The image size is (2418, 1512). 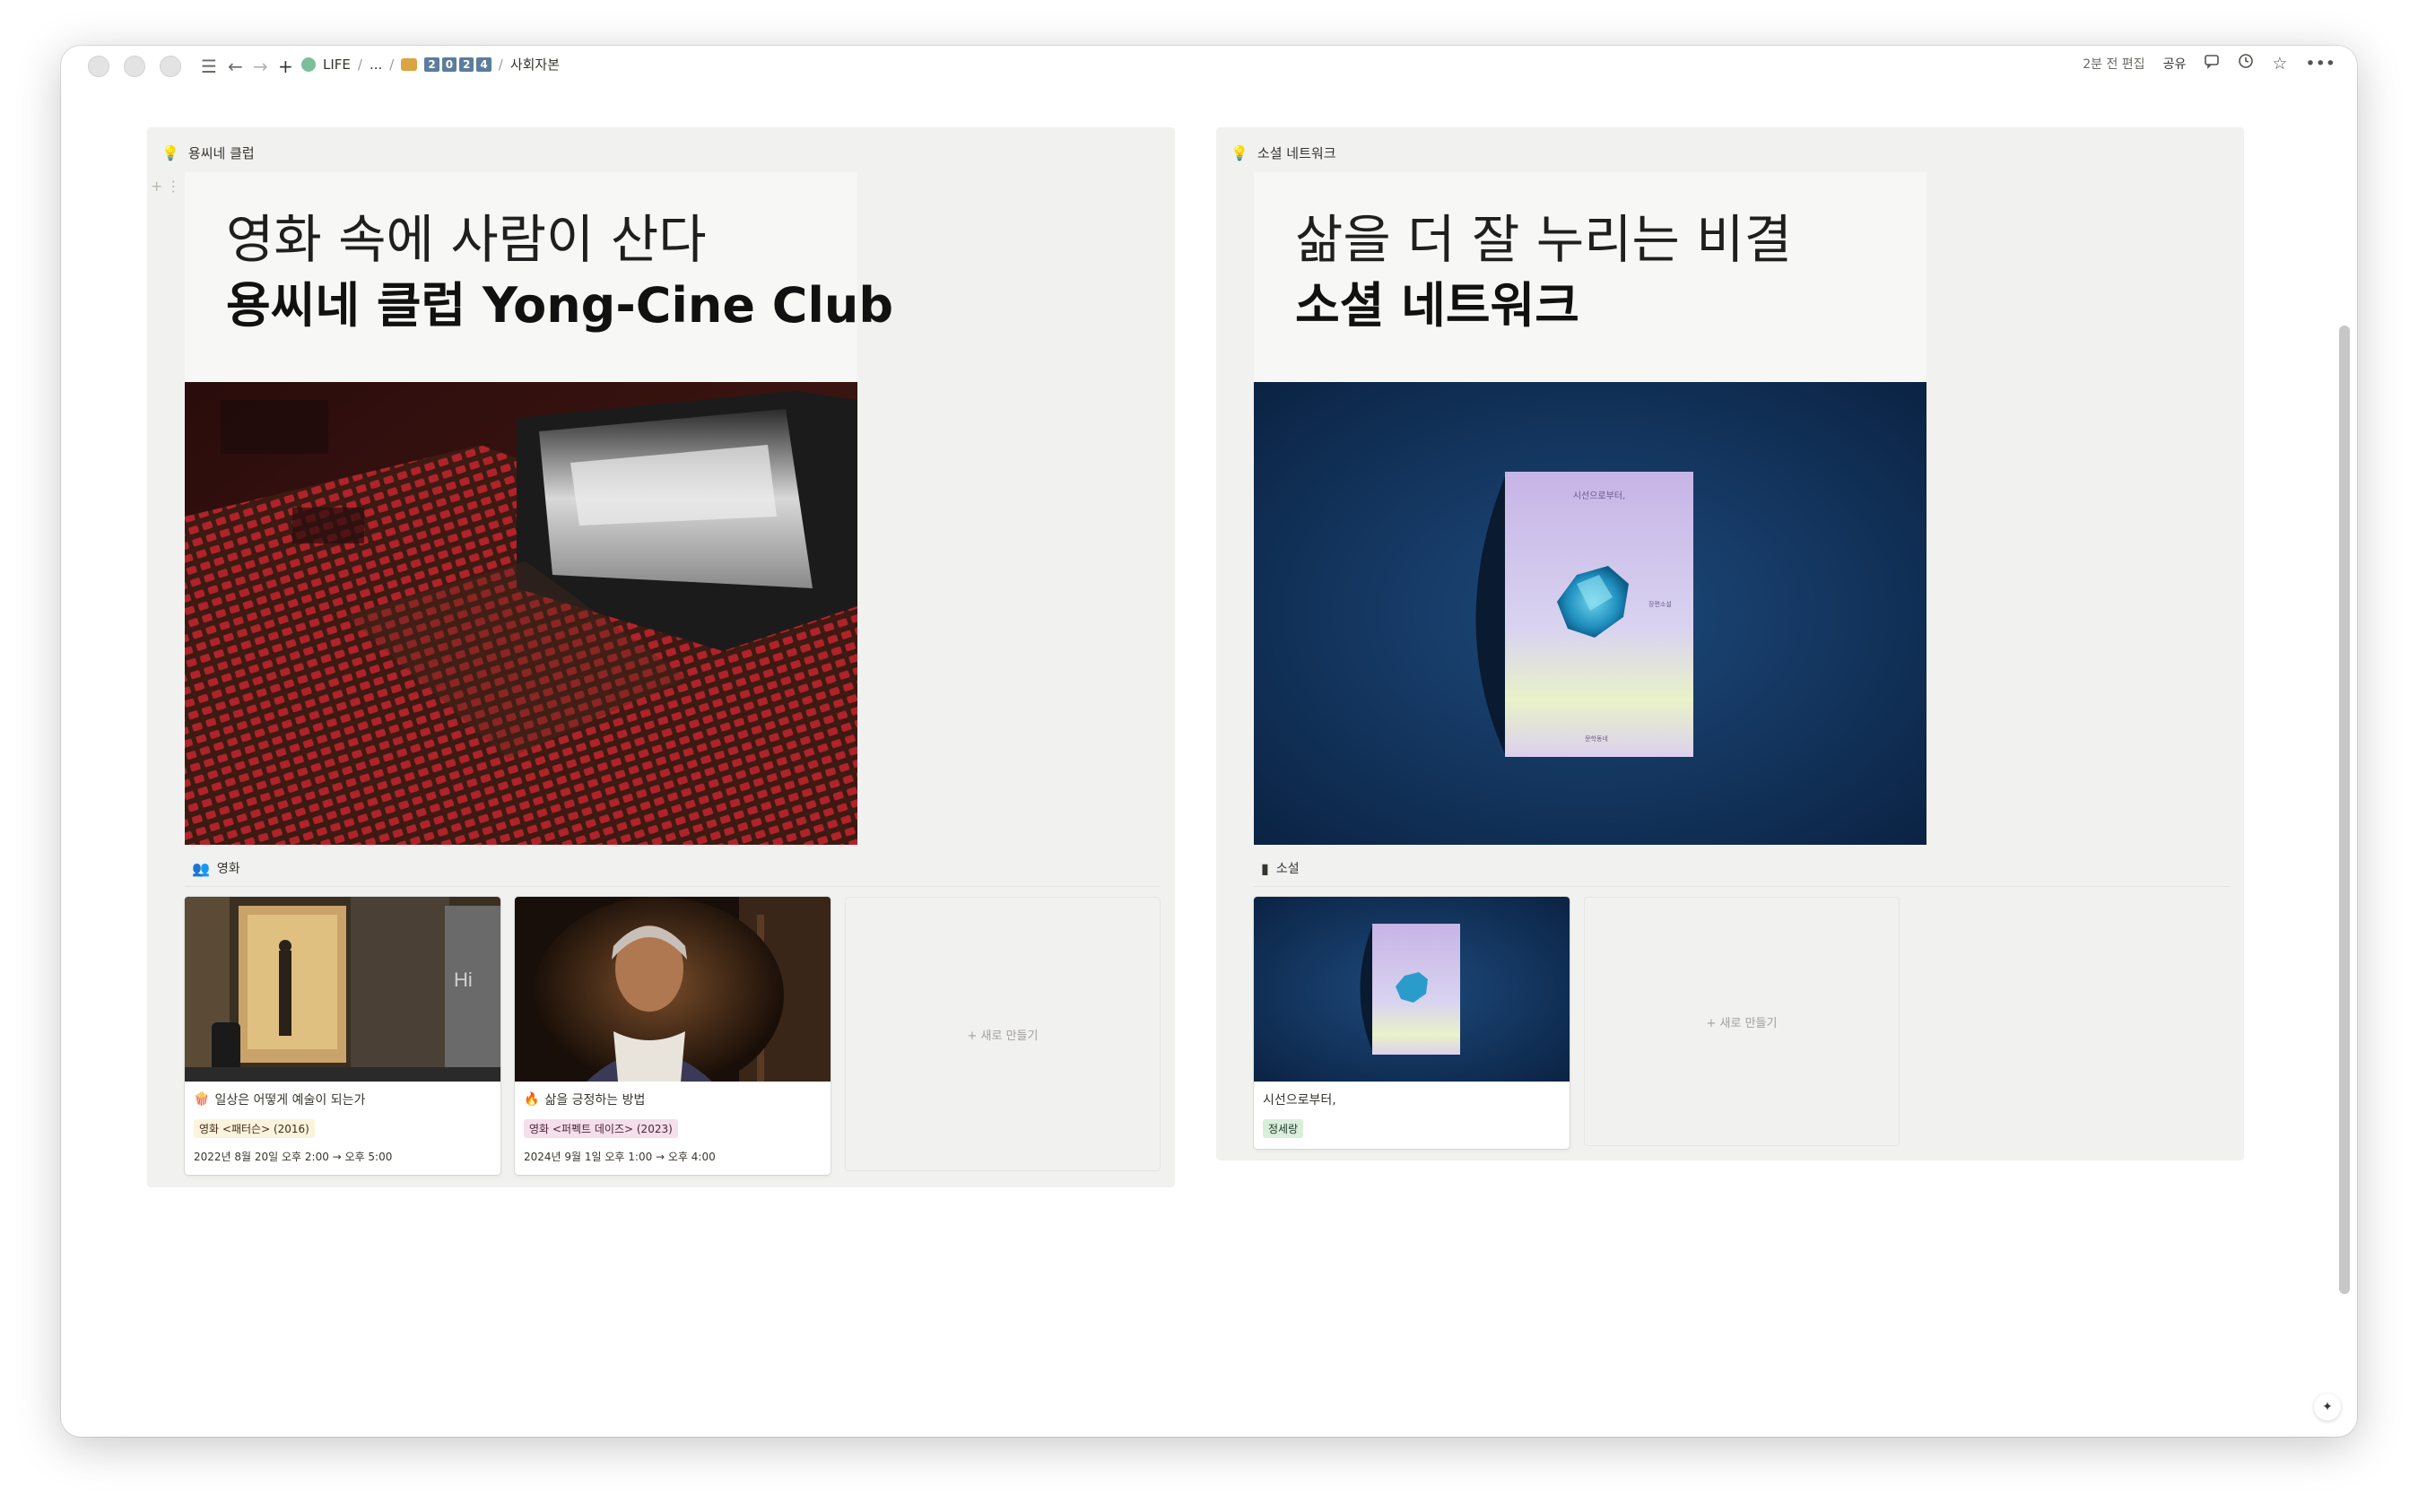 I want to click on svg-text: 시선으로부터,, so click(x=1599, y=496).